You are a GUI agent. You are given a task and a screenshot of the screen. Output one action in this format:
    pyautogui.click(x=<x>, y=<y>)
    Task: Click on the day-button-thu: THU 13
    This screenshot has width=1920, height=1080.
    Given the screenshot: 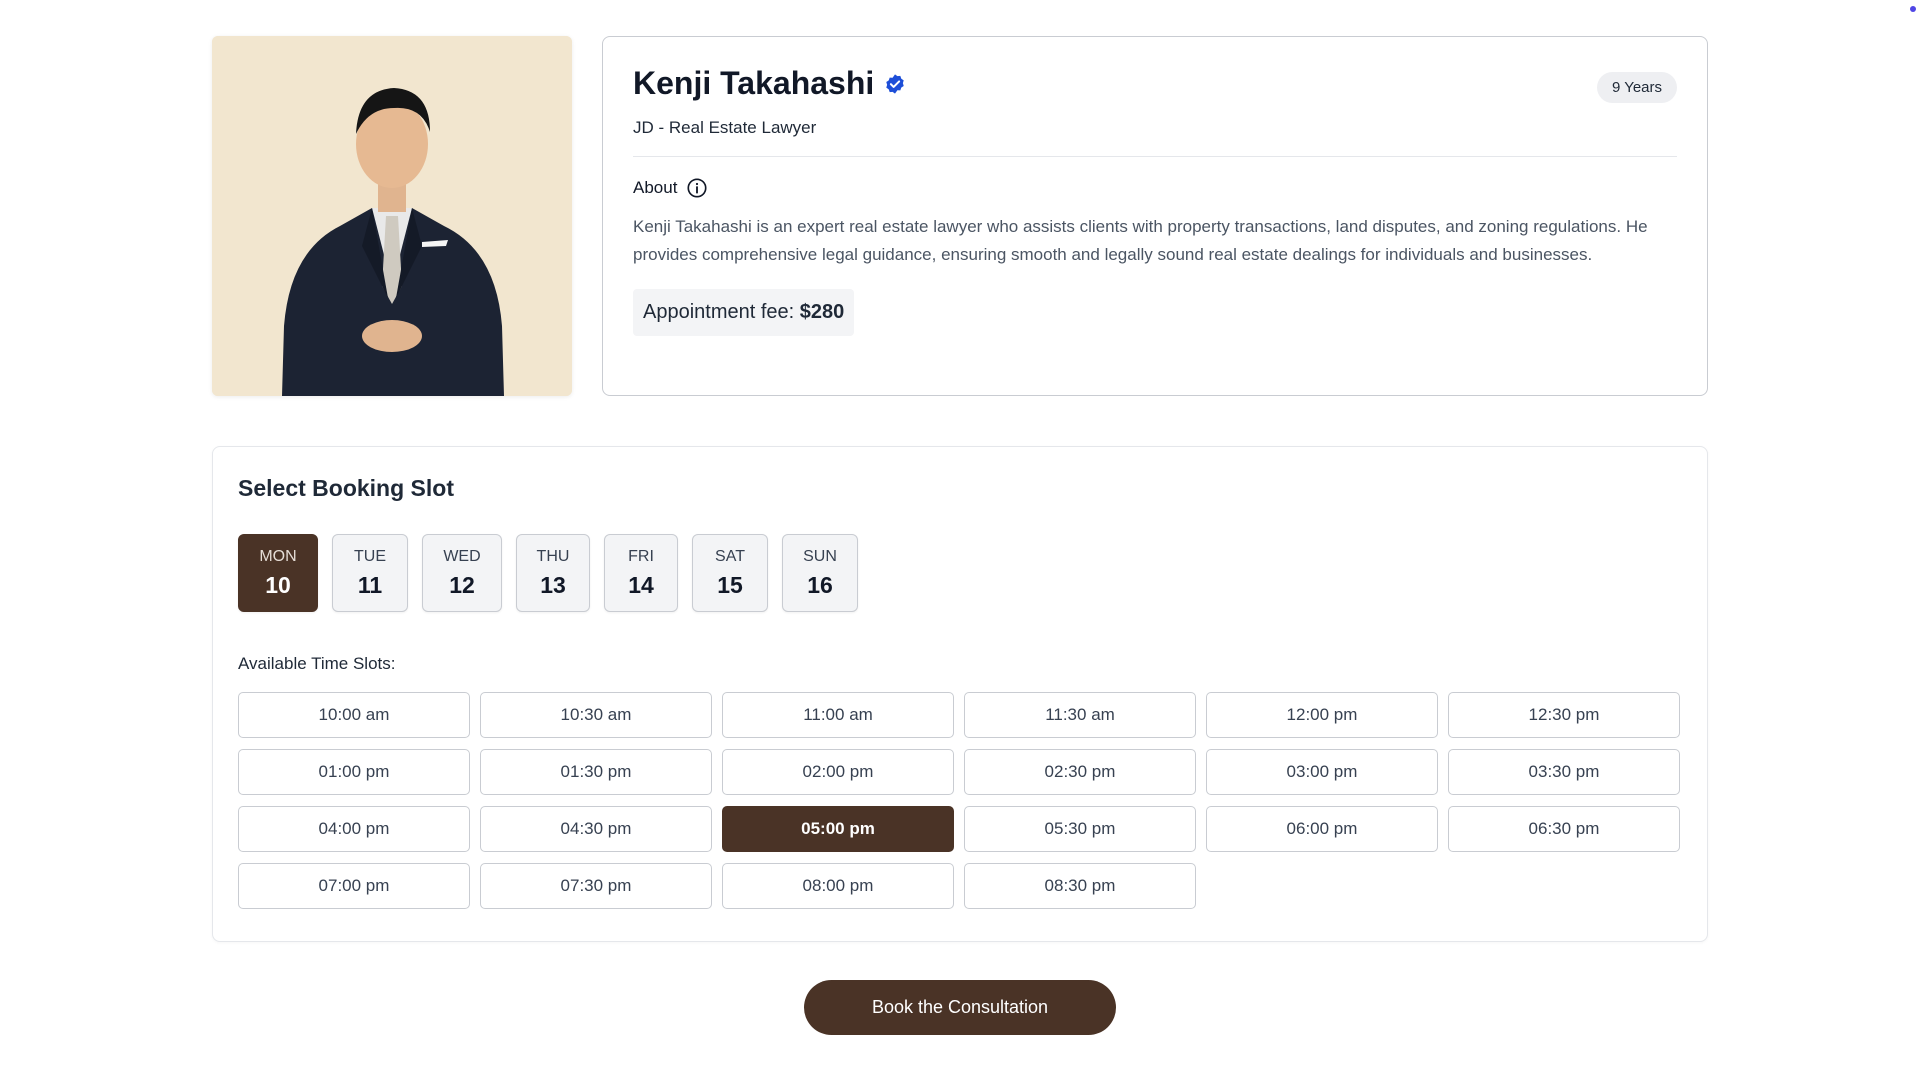 What is the action you would take?
    pyautogui.click(x=553, y=573)
    